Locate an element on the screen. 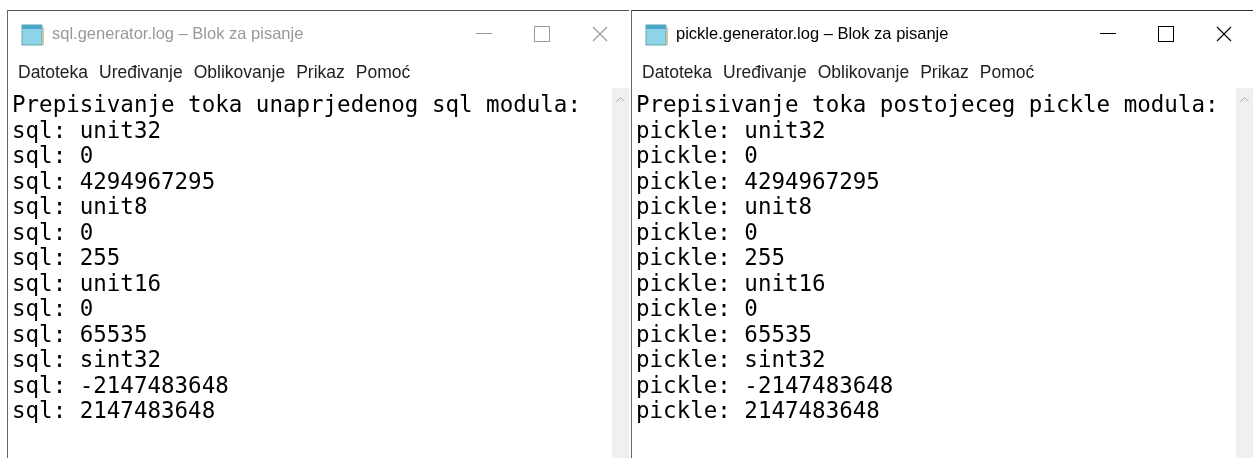  text-line: pickle: -2147483648 is located at coordinates (765, 385).